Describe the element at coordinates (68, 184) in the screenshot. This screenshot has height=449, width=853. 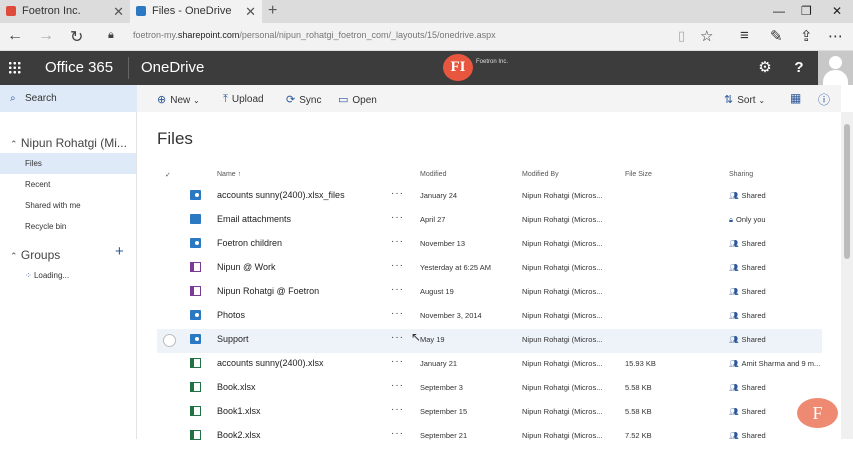
I see `nav-item-recent: Recent` at that location.